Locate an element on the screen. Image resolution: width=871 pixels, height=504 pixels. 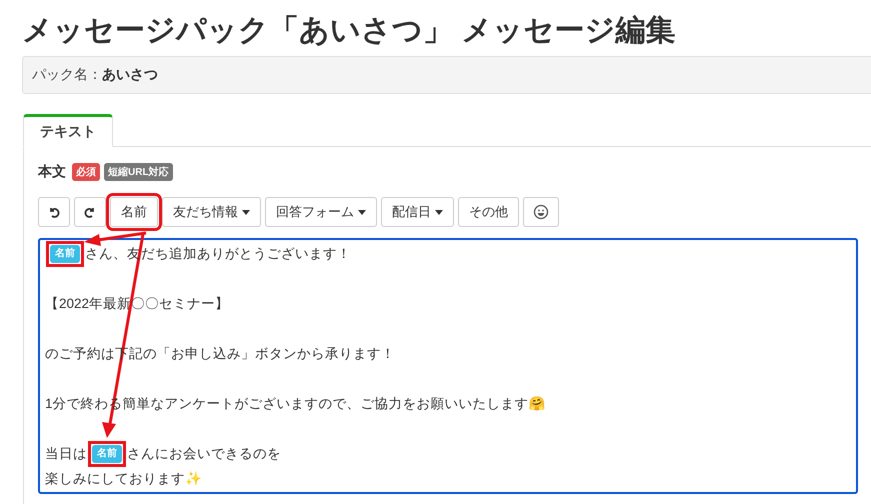
badge: 短縮URL対応 is located at coordinates (138, 172).